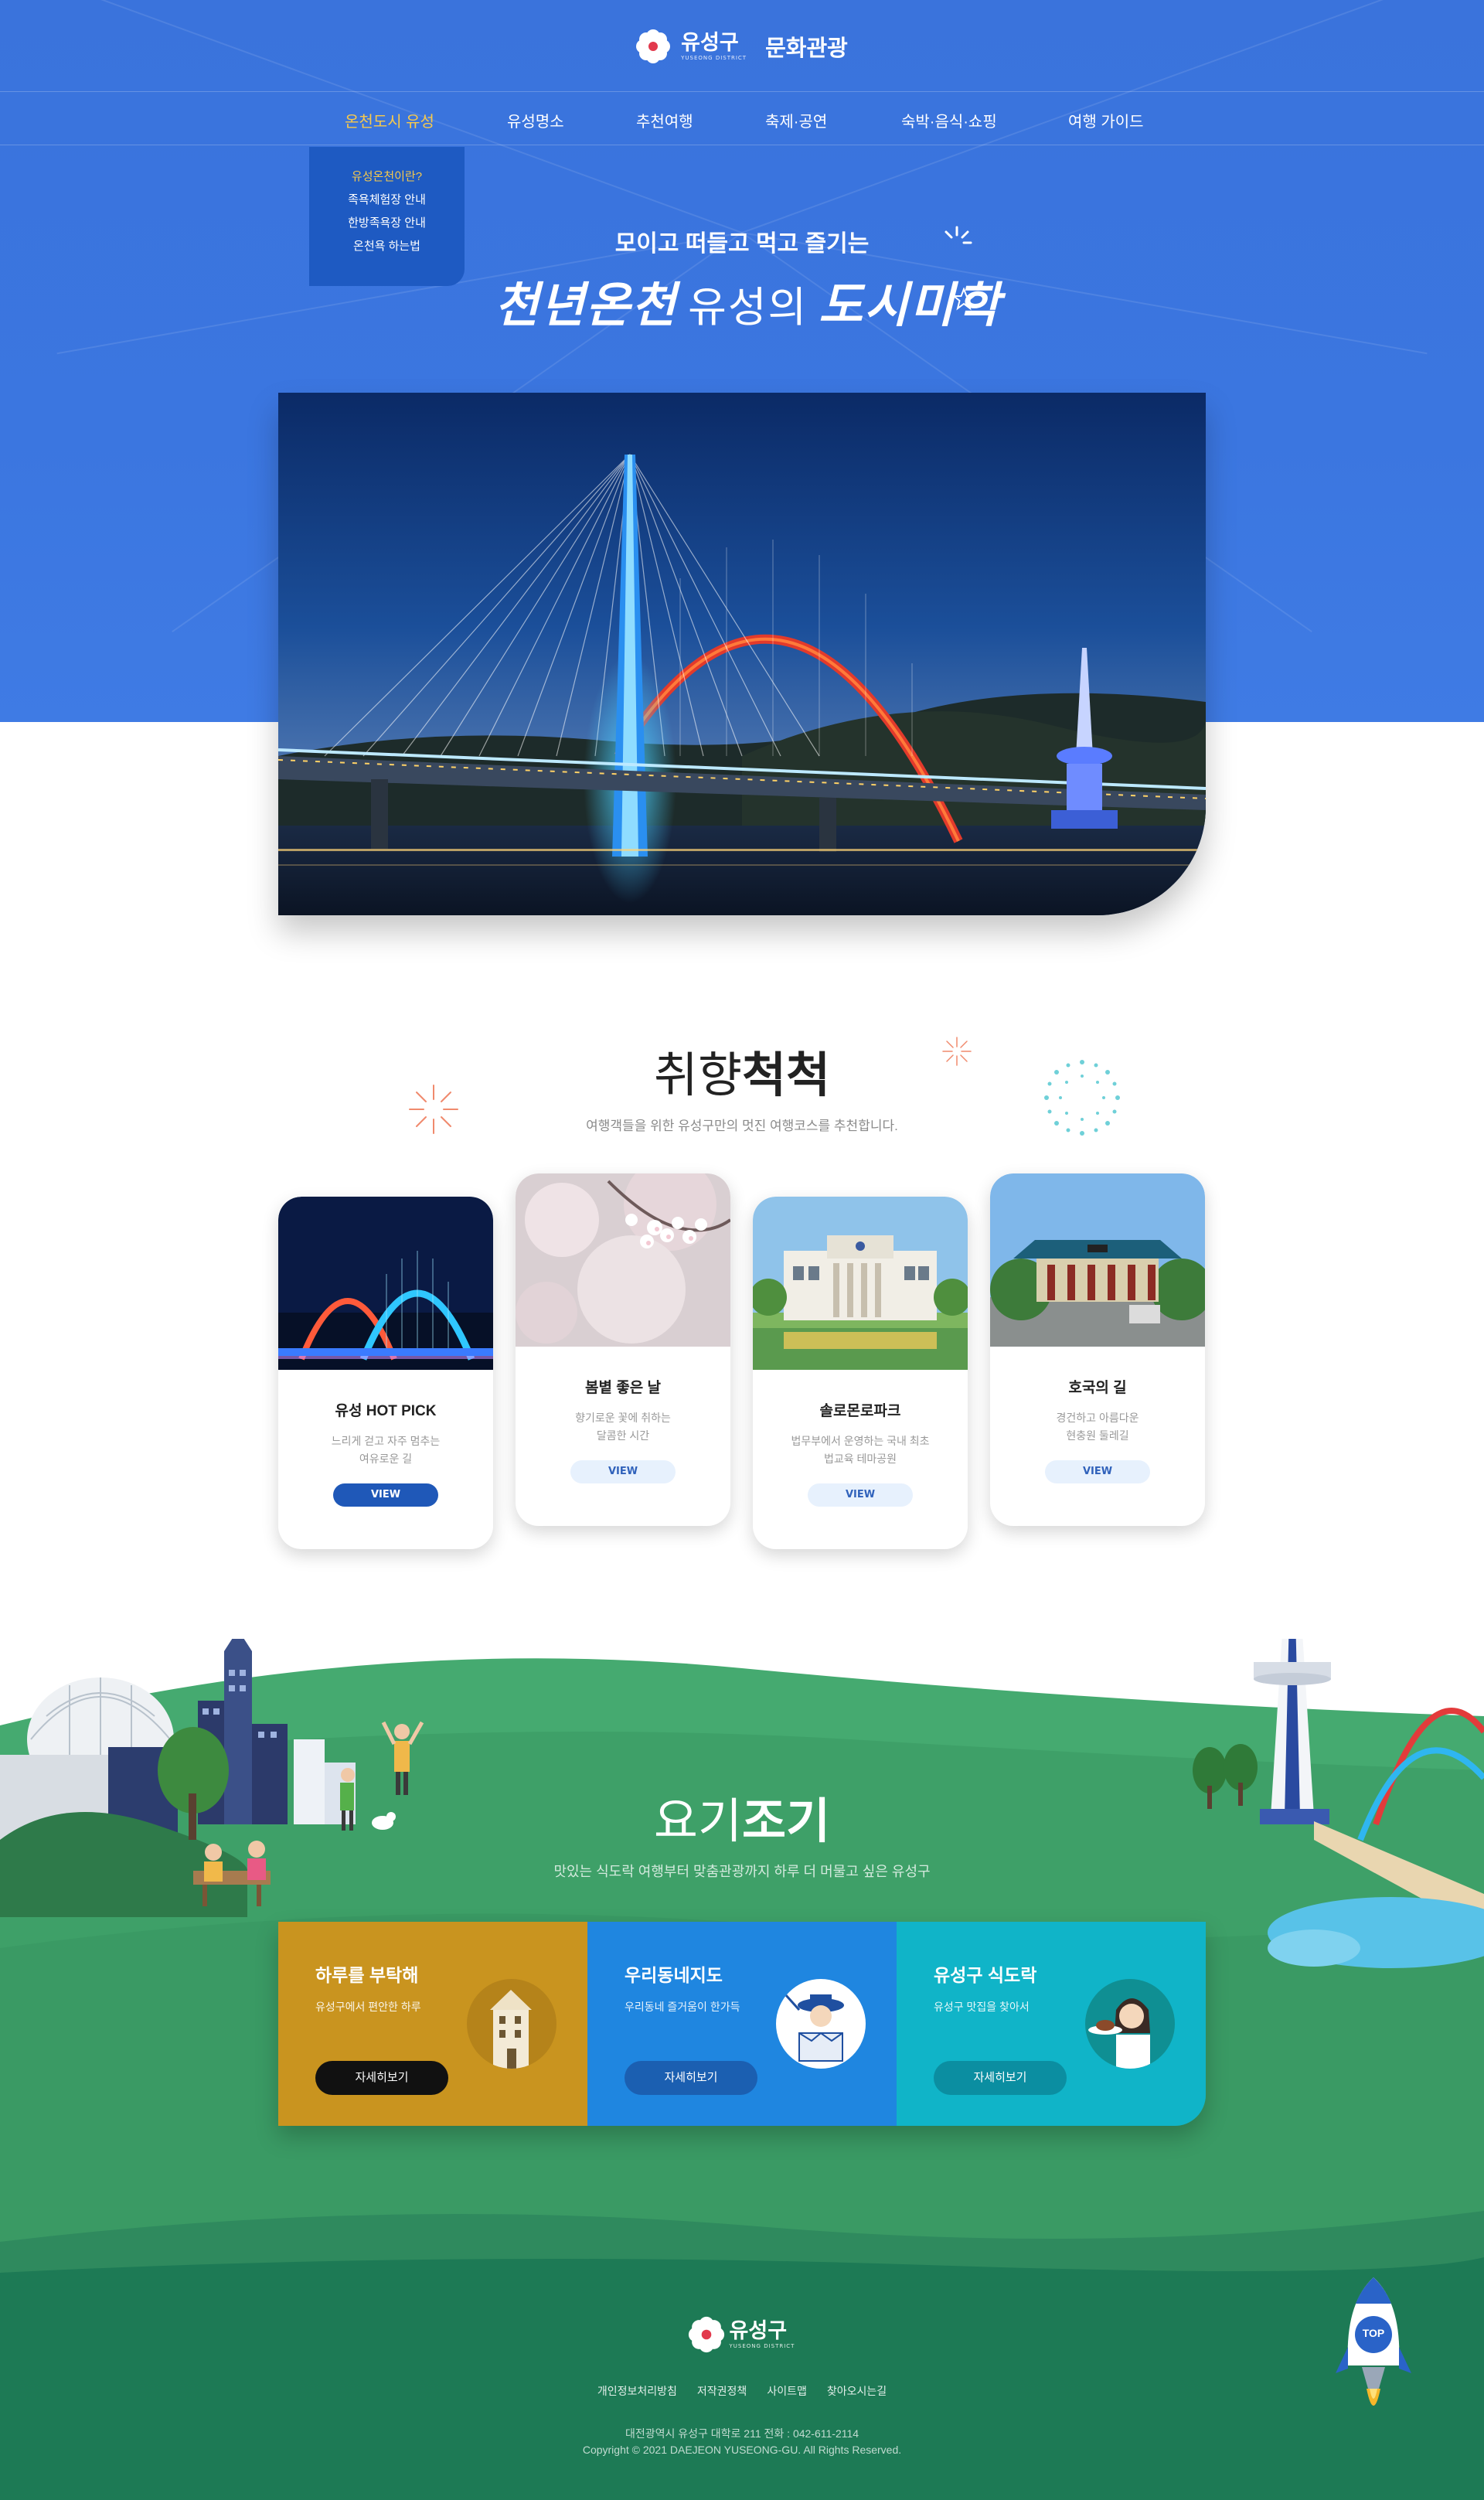 The width and height of the screenshot is (1484, 2500). I want to click on feature-panel-food: 유성구 식도락 유성구 맛집을 찾아서 자세히보기, so click(1051, 2024).